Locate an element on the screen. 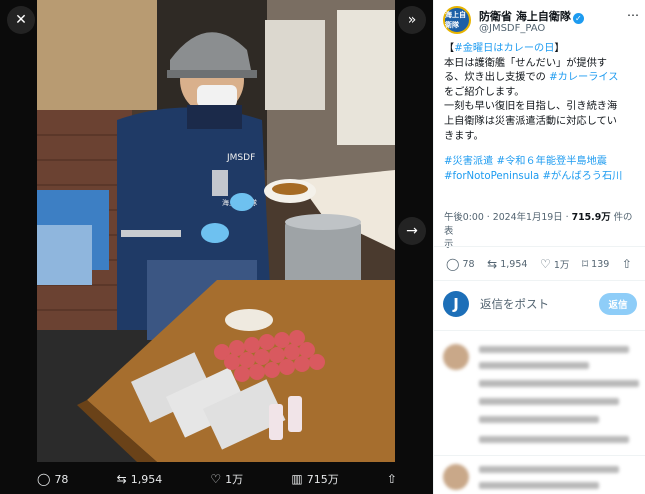  repost-stat: ⇆ 1,954 is located at coordinates (507, 264).